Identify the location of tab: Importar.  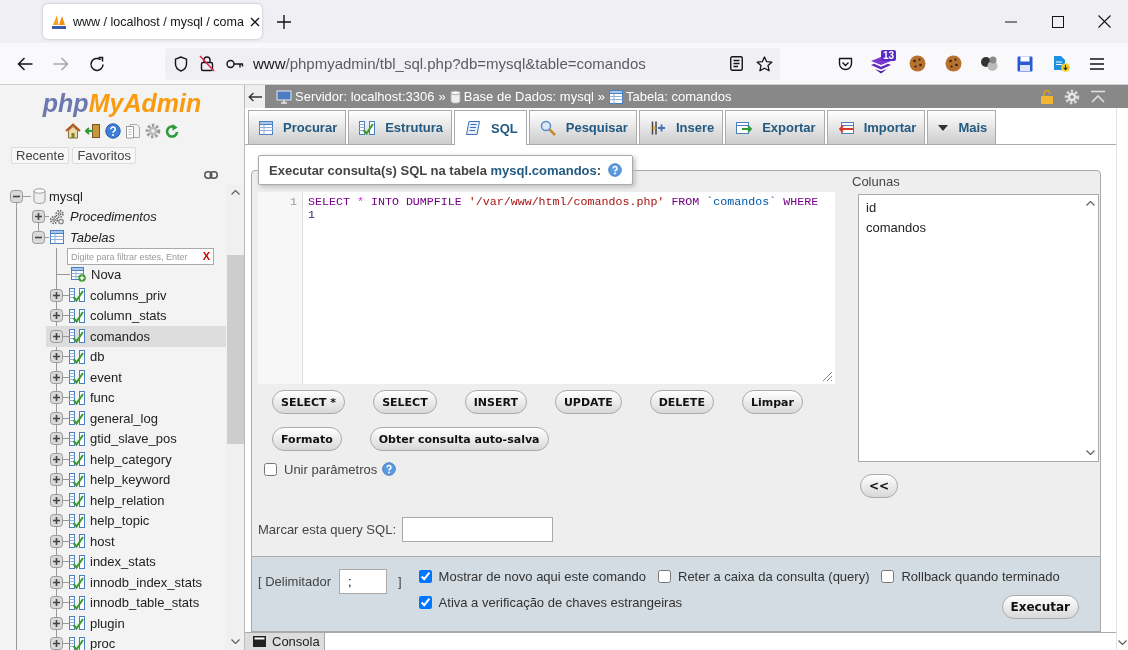
(876, 127).